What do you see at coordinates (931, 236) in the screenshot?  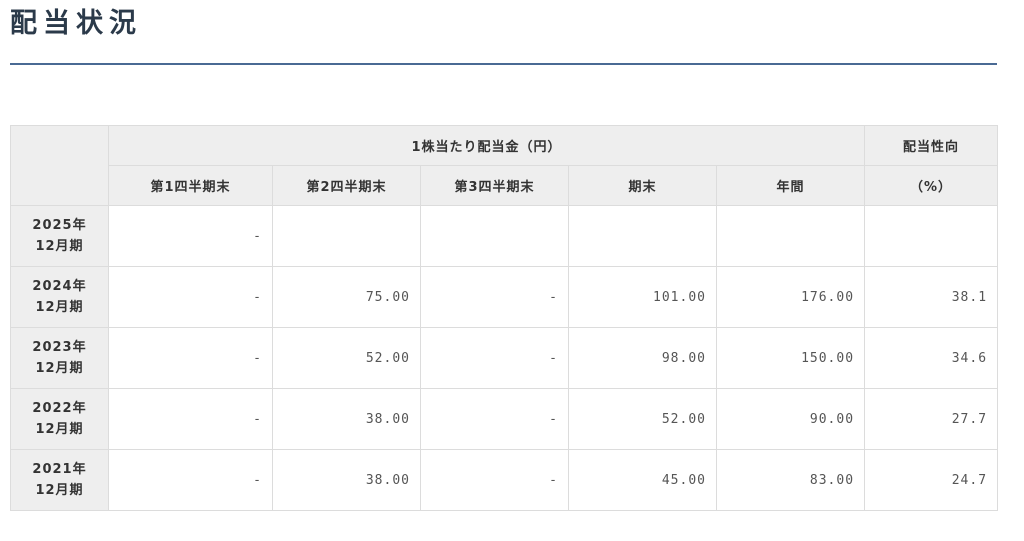 I see `payout-ratio-cell` at bounding box center [931, 236].